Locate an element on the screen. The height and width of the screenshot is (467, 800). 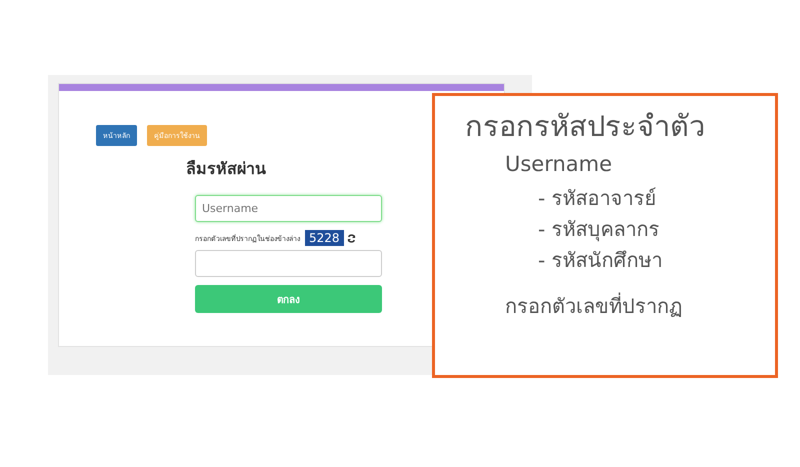
username-field: Username is located at coordinates (288, 208).